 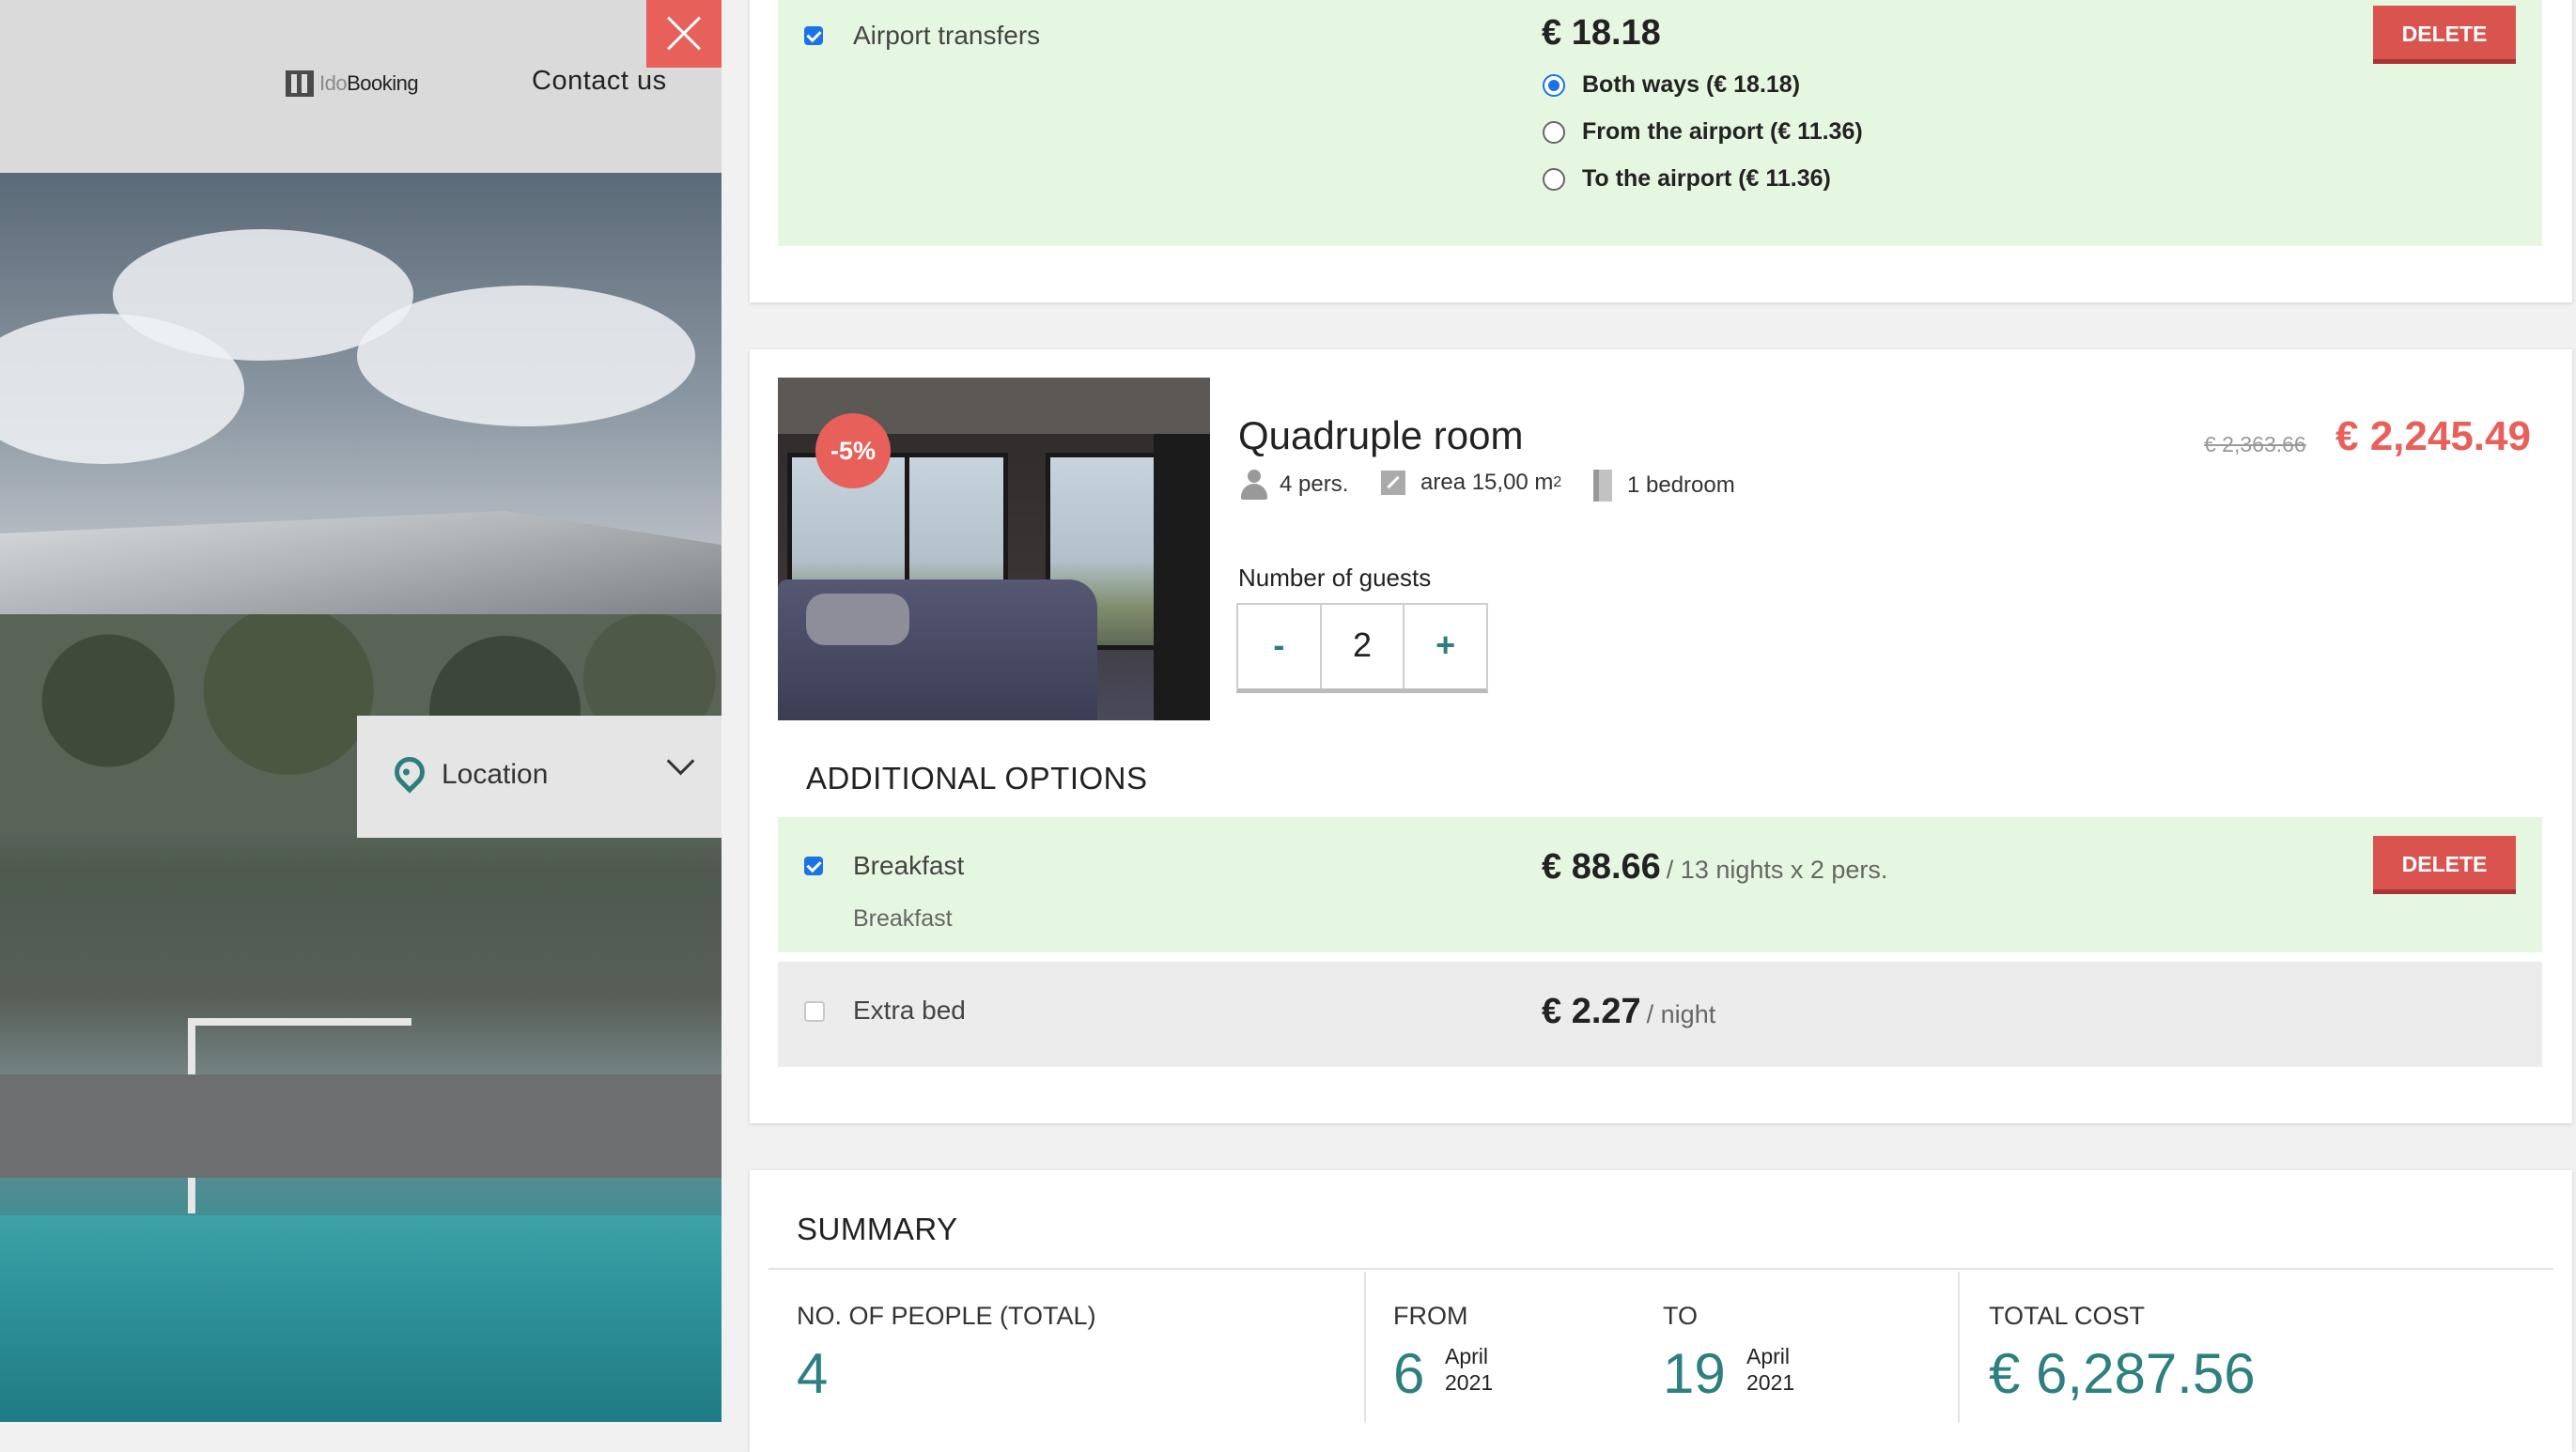 I want to click on radio-selected-icon, so click(x=1554, y=85).